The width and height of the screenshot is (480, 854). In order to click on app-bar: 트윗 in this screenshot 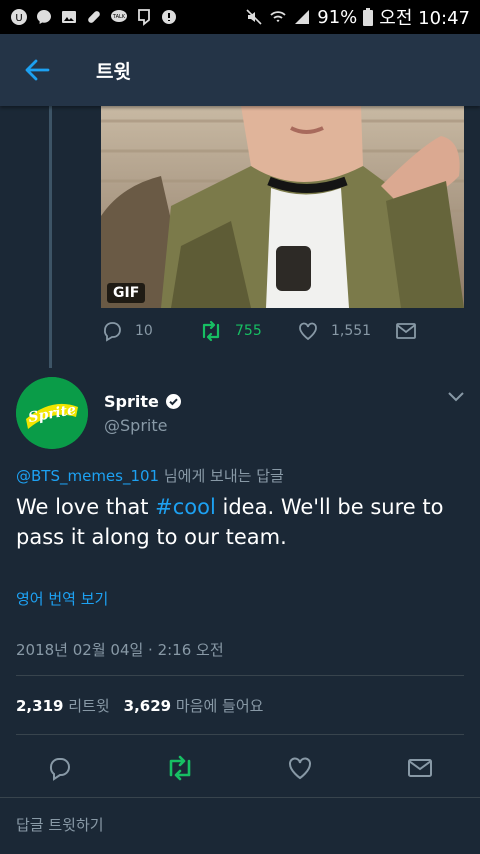, I will do `click(240, 70)`.